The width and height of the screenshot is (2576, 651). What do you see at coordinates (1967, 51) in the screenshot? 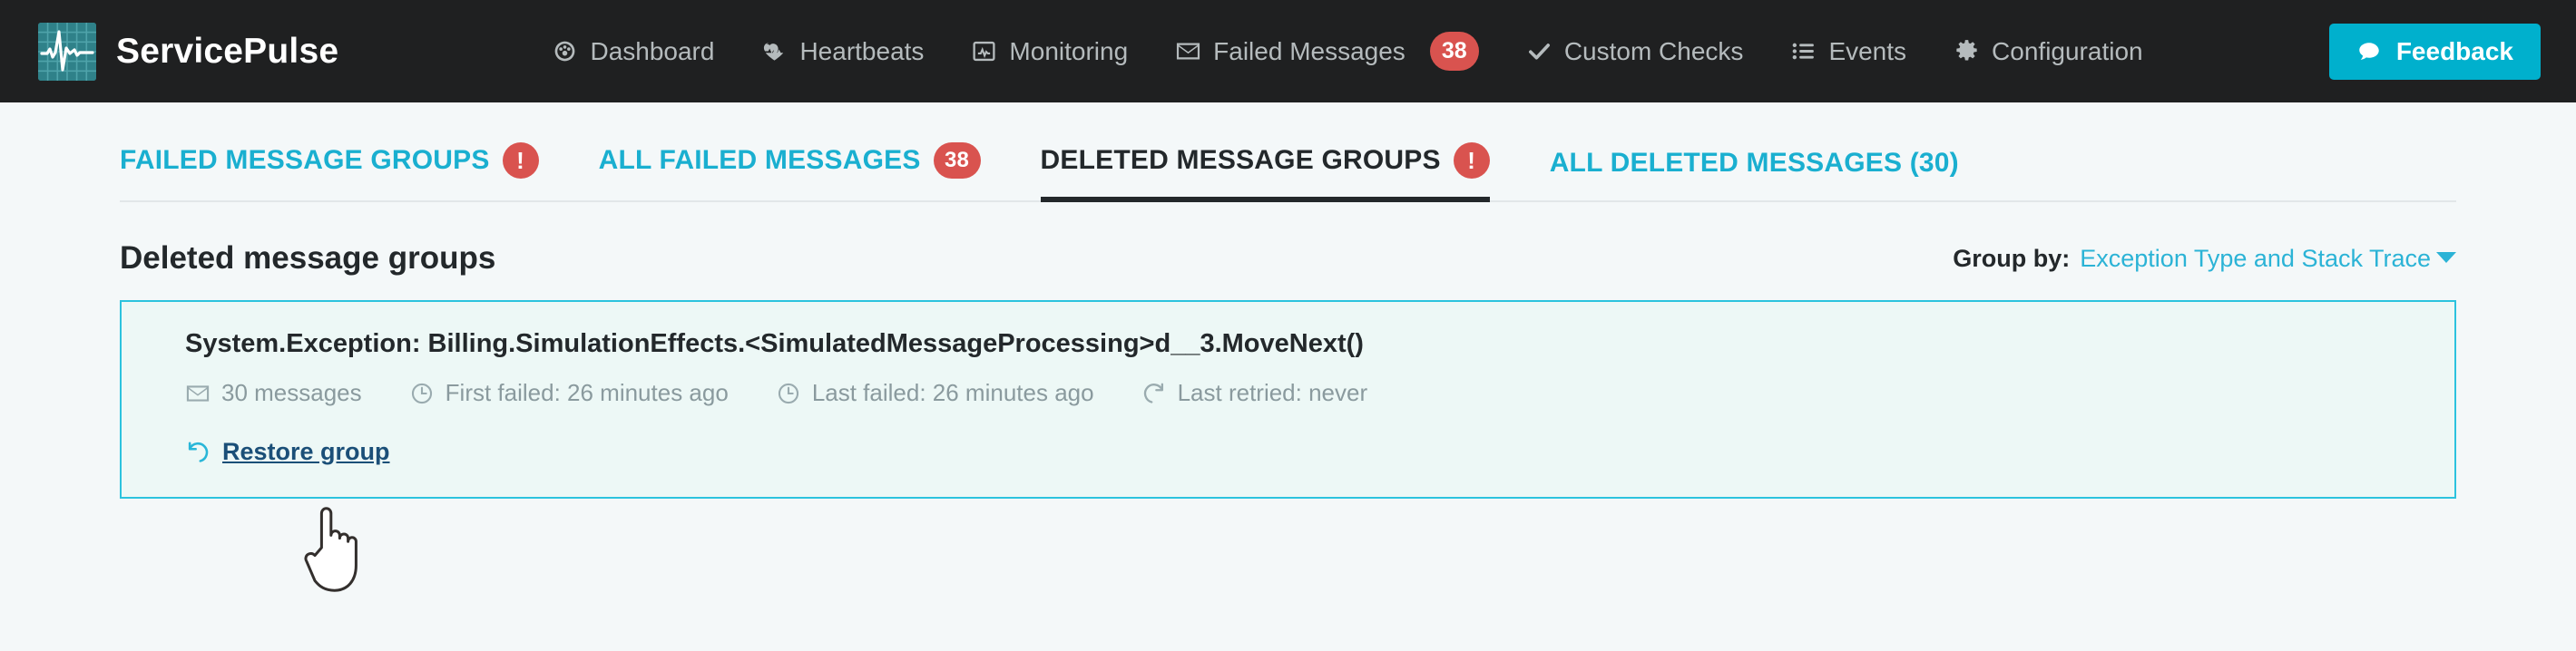
I see `gear-icon` at bounding box center [1967, 51].